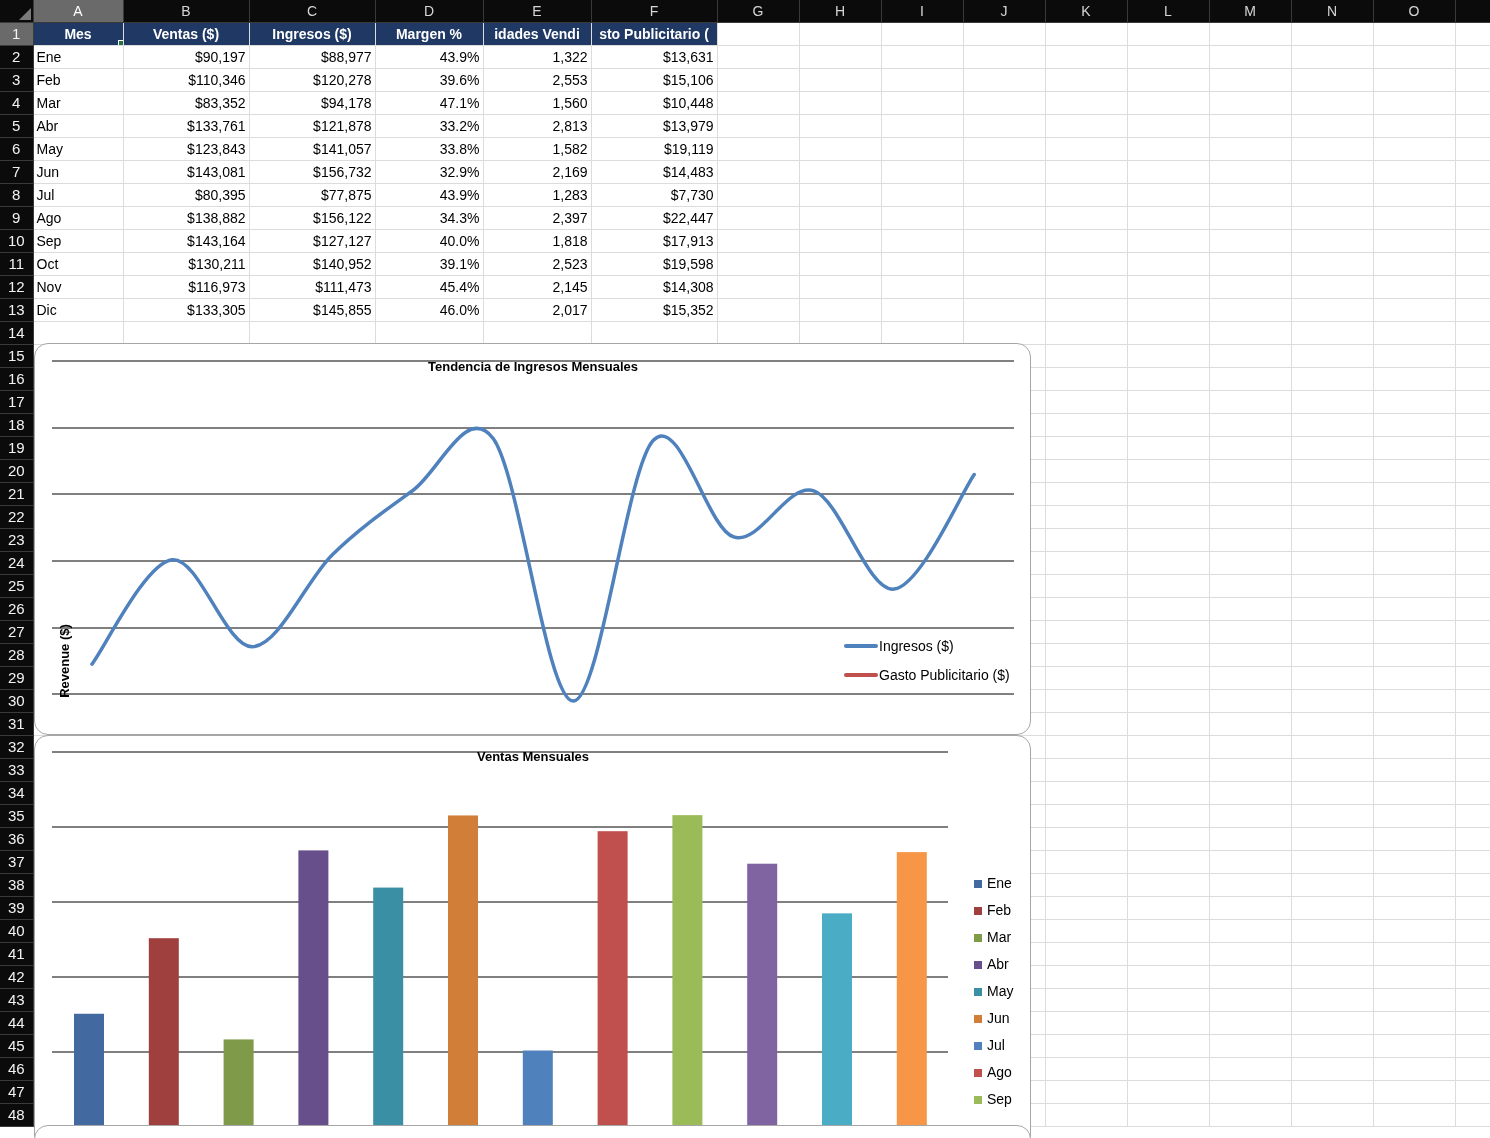 This screenshot has height=1138, width=1490. Describe the element at coordinates (16, 977) in the screenshot. I see `row-number: 42` at that location.